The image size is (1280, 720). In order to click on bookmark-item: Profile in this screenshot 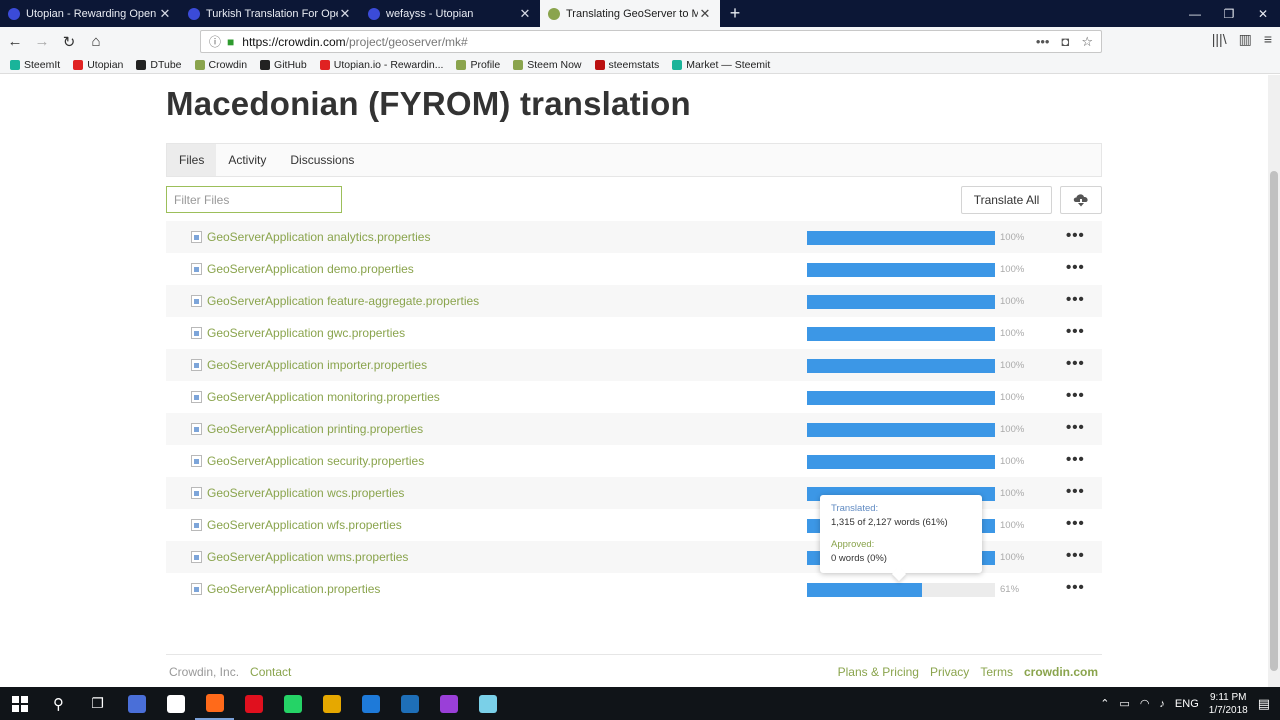, I will do `click(478, 65)`.